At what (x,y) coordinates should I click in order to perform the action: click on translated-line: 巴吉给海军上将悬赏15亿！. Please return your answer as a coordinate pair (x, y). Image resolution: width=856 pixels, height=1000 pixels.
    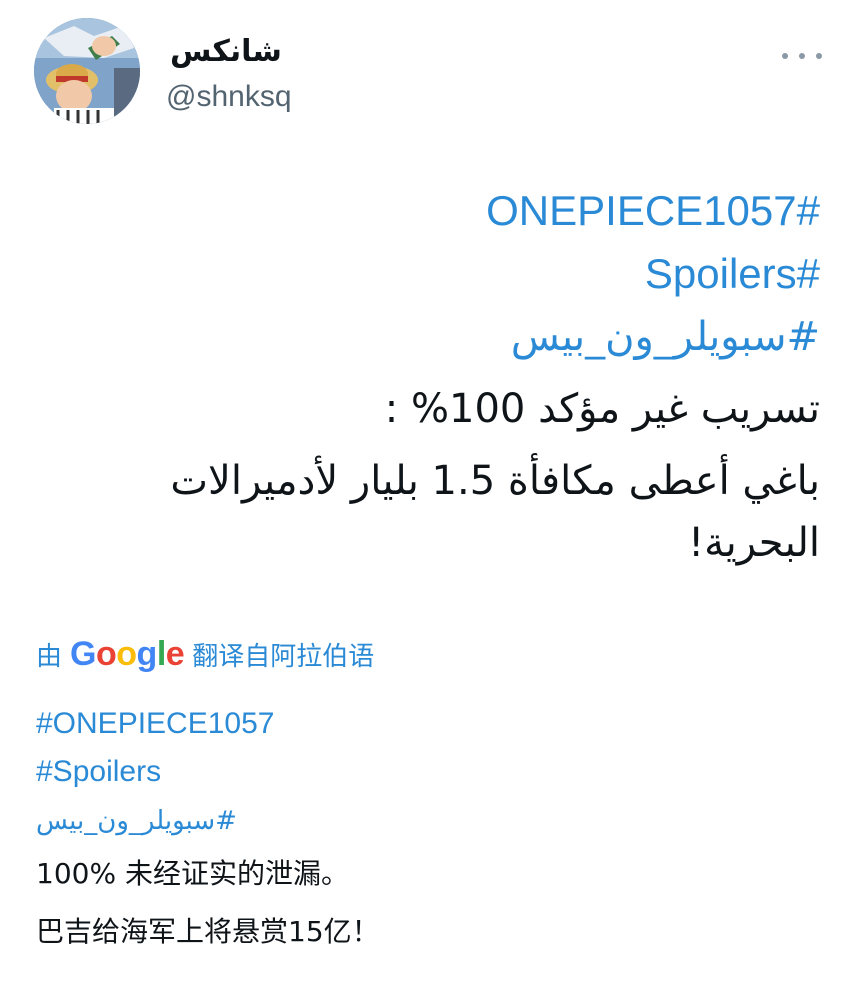
    Looking at the image, I should click on (208, 931).